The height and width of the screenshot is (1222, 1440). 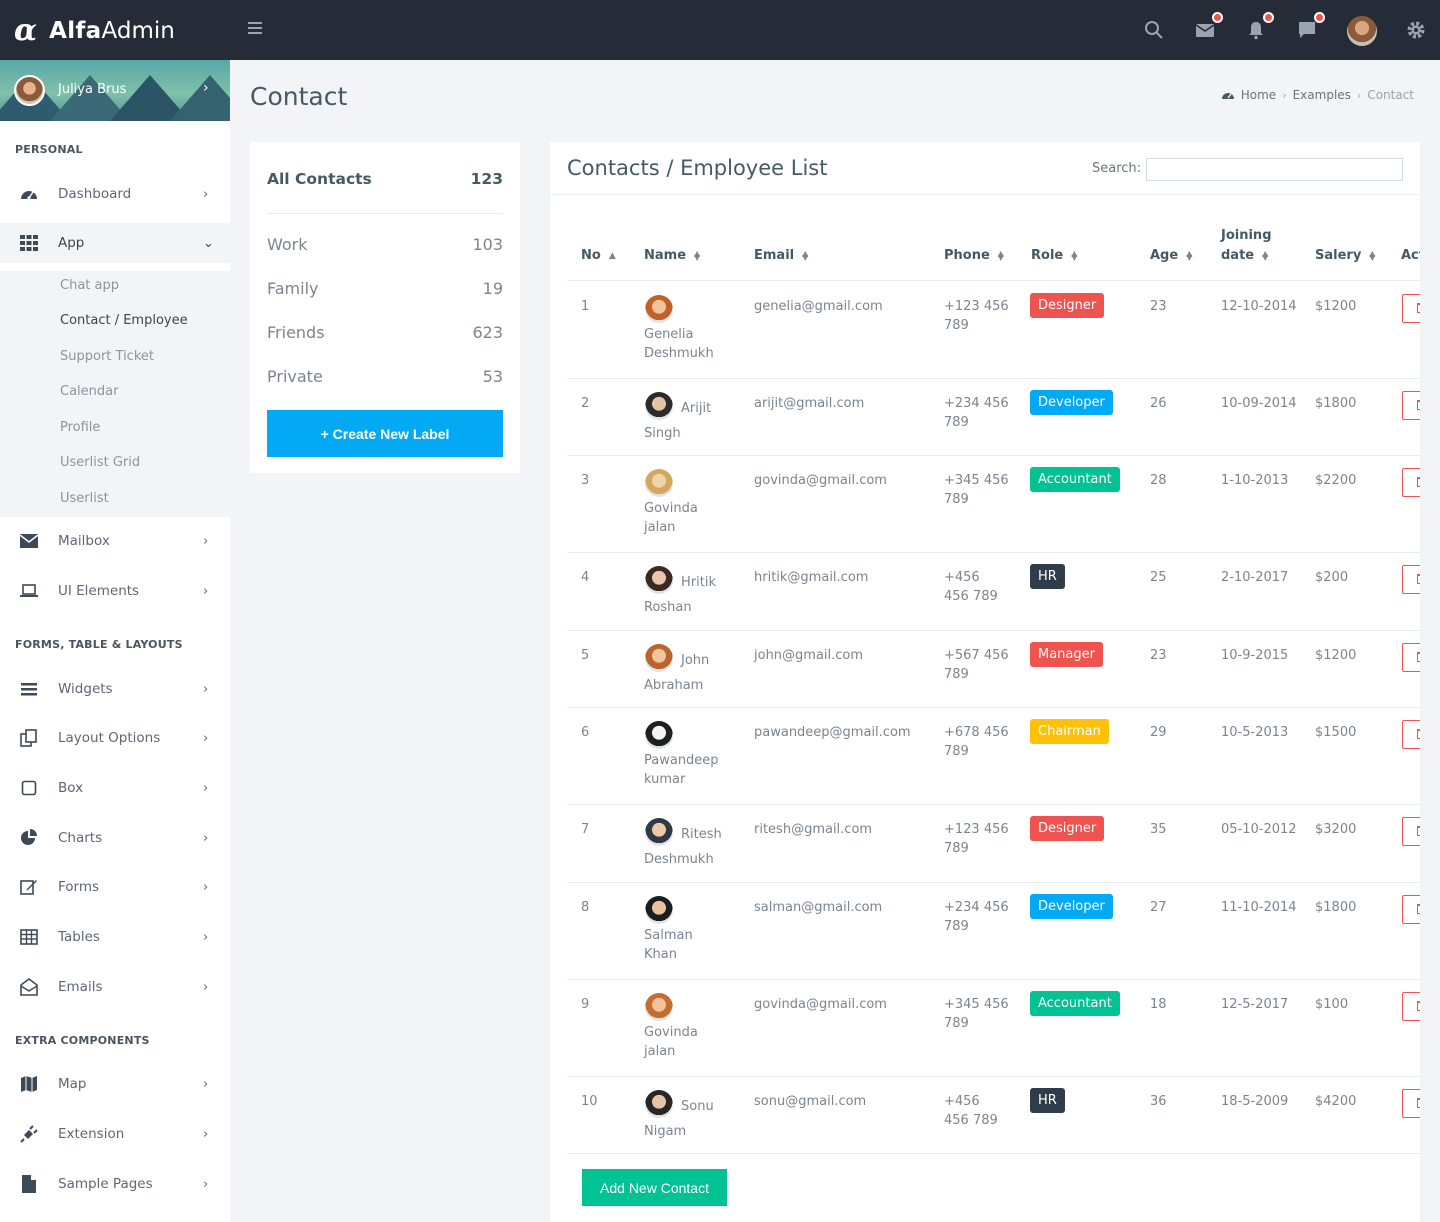 I want to click on menu-icon, so click(x=255, y=29).